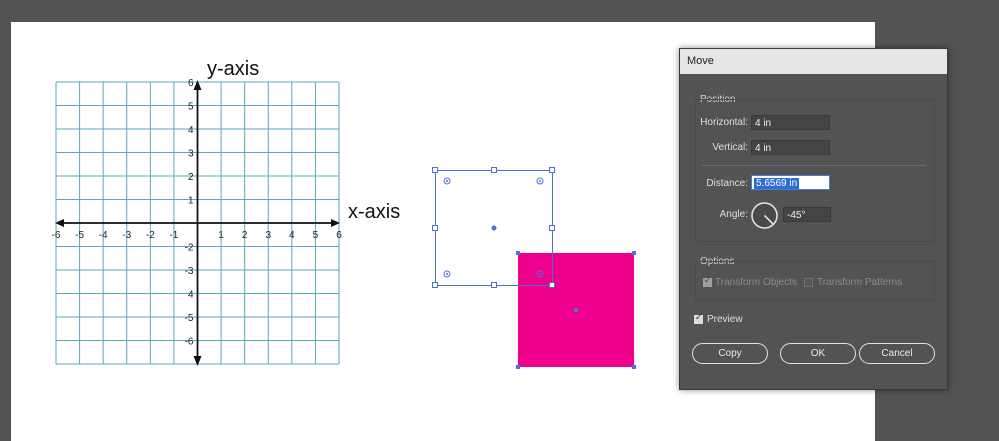 The image size is (999, 441). Describe the element at coordinates (150, 235) in the screenshot. I see `x-tick-label: -2` at that location.